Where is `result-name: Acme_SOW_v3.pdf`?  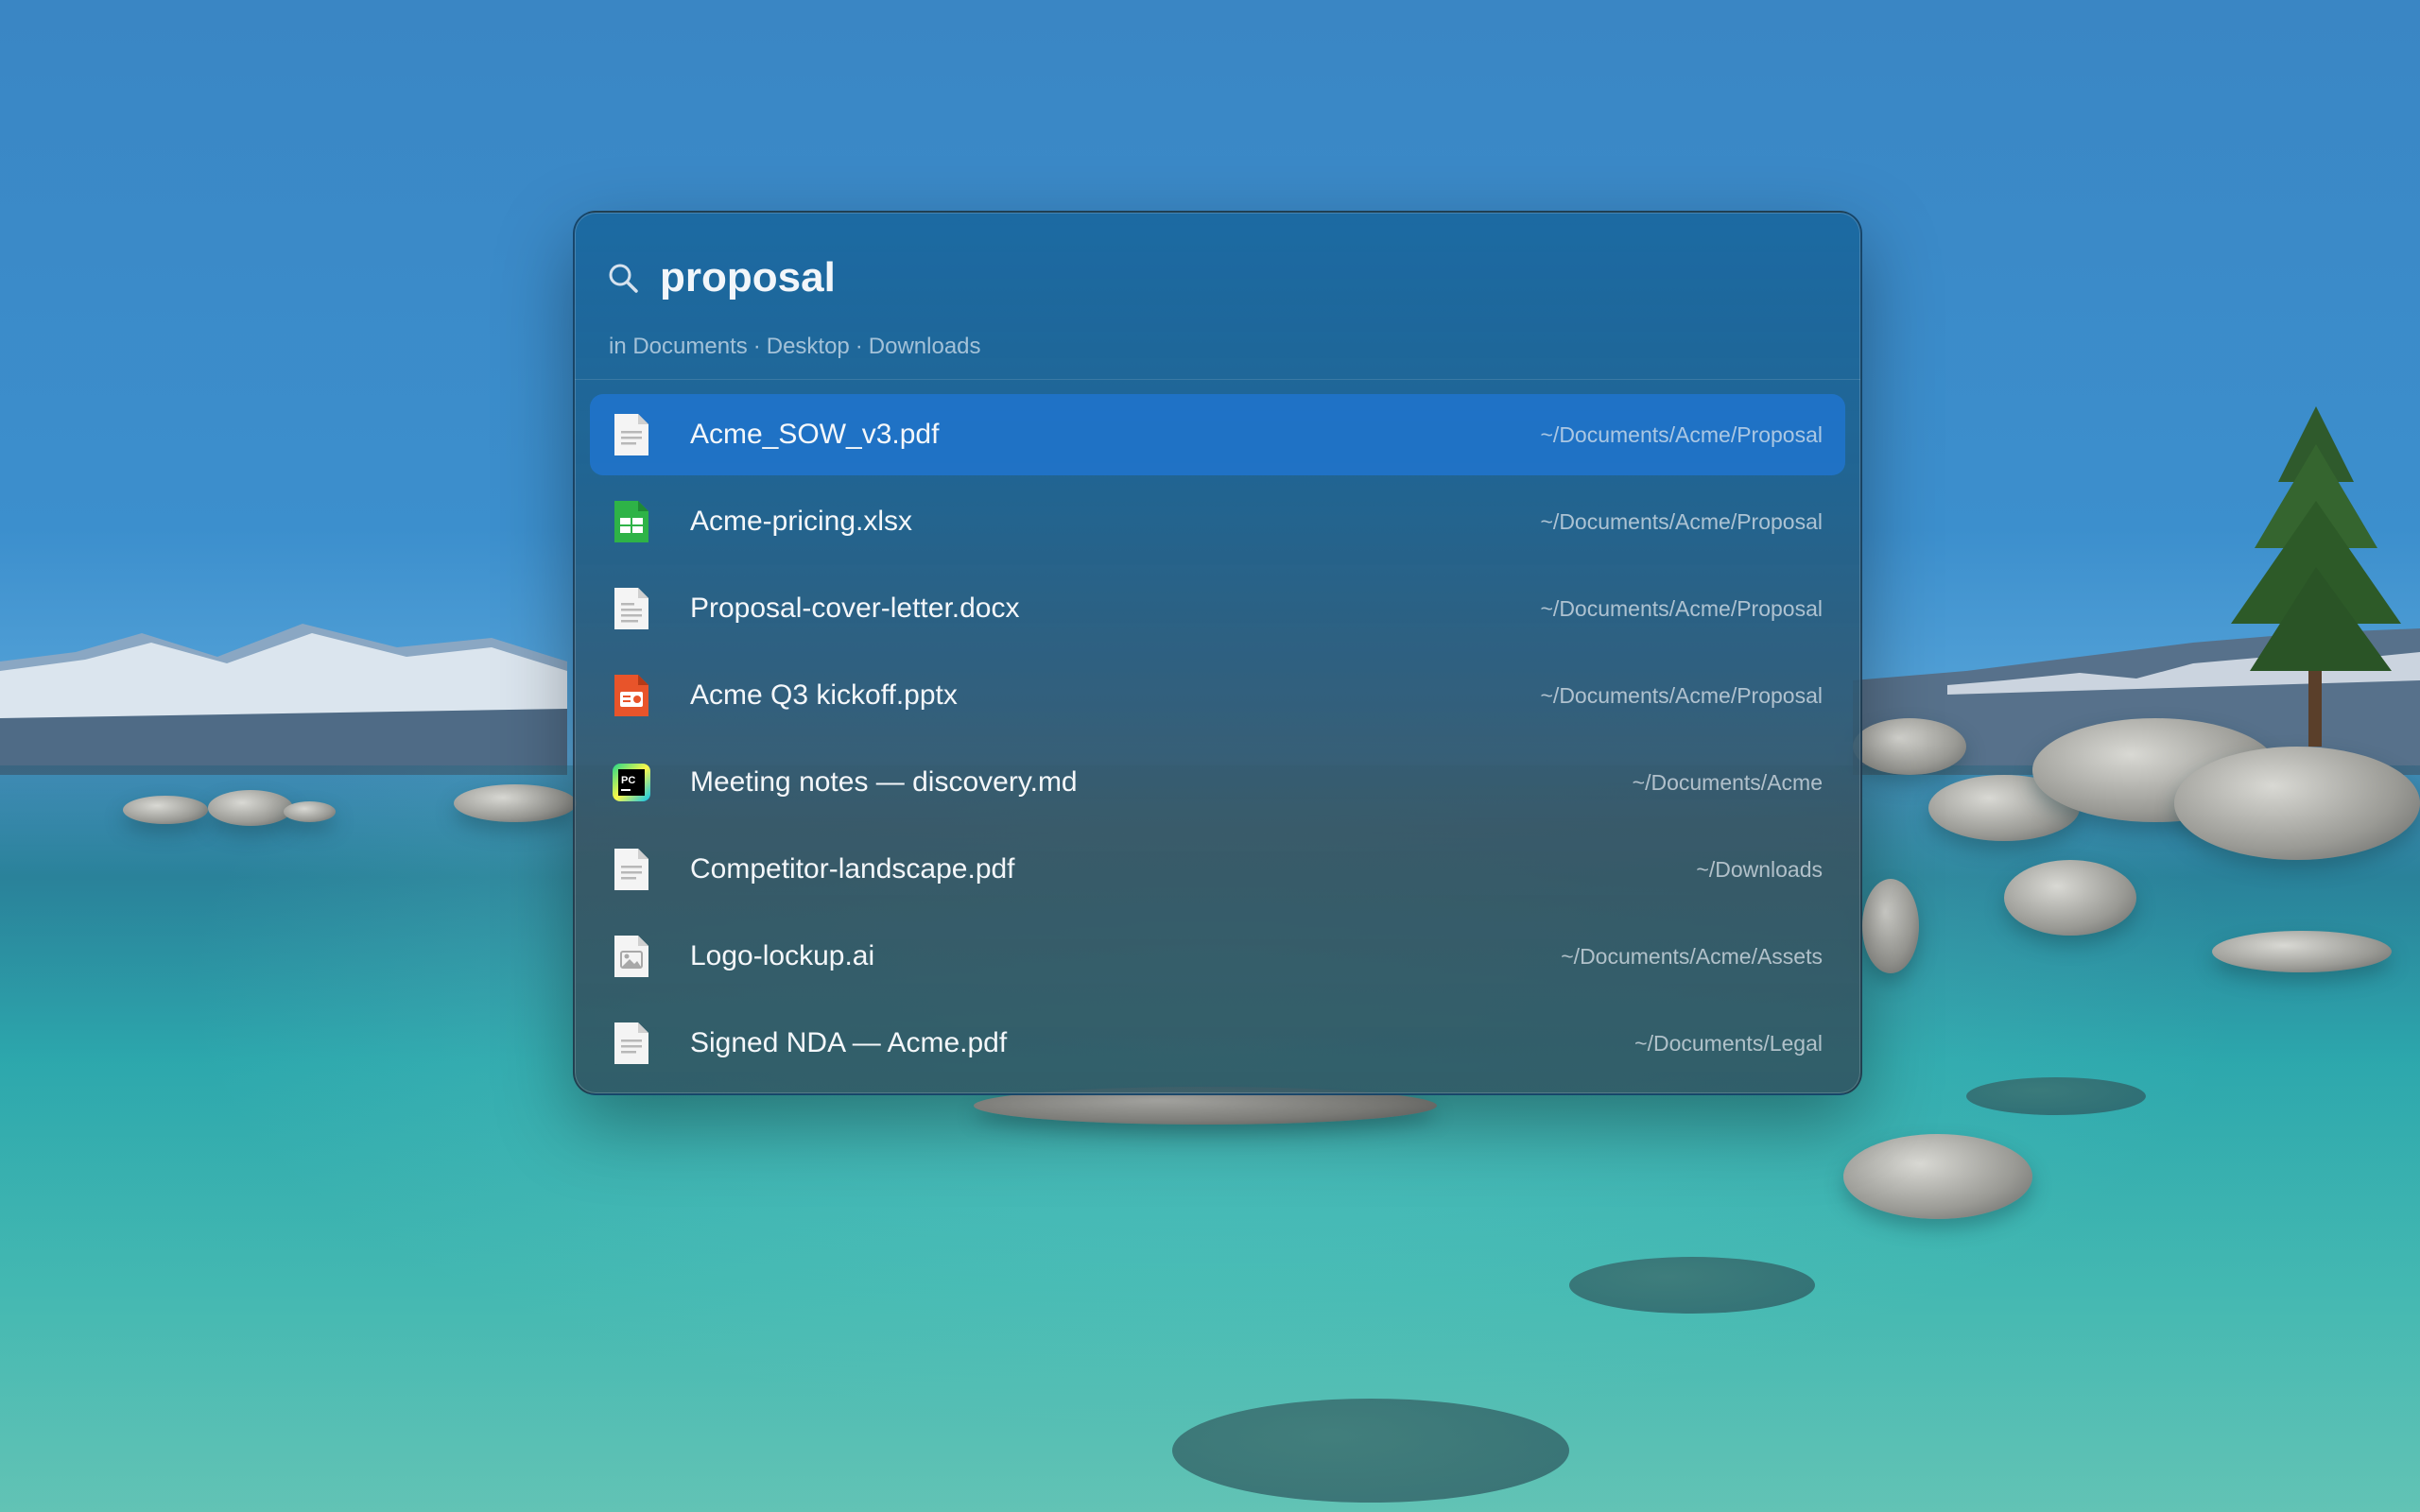 result-name: Acme_SOW_v3.pdf is located at coordinates (815, 434).